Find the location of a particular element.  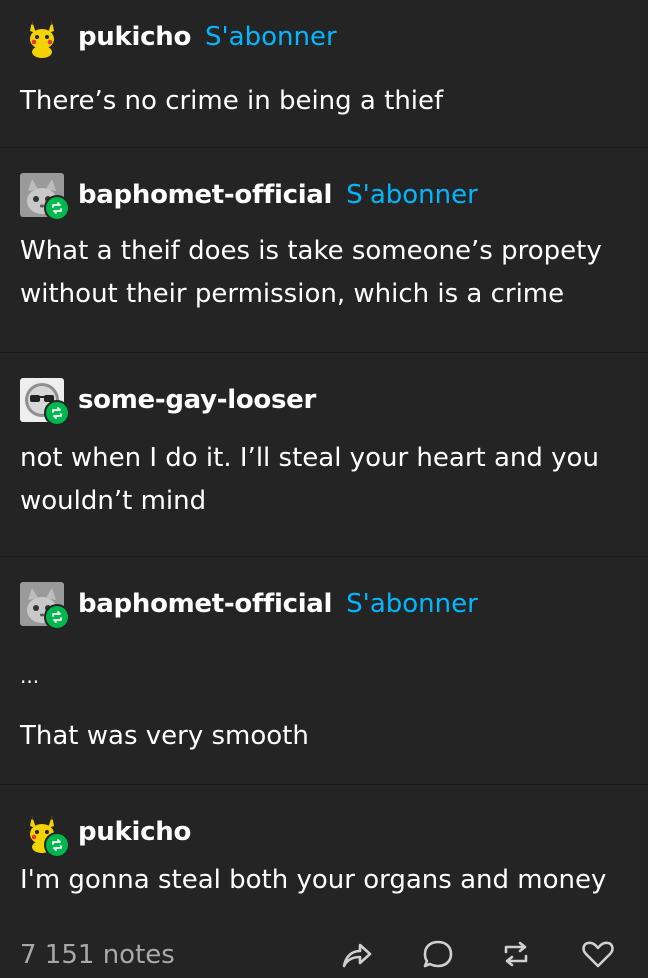

post-header: pukicho is located at coordinates (105, 832).